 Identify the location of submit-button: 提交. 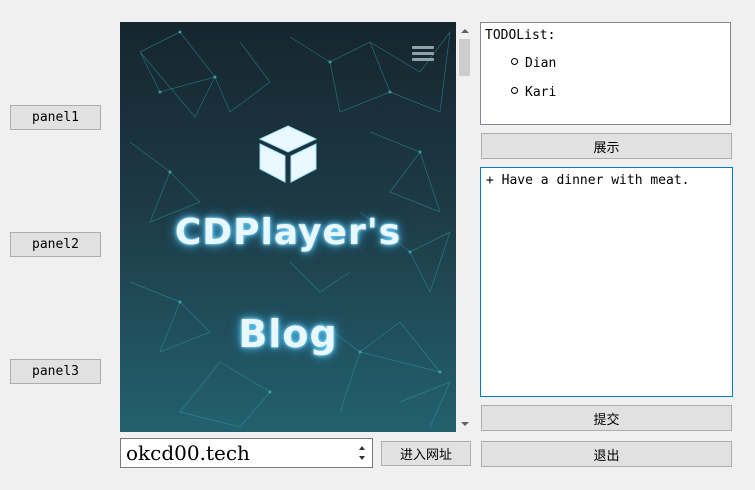
(606, 418).